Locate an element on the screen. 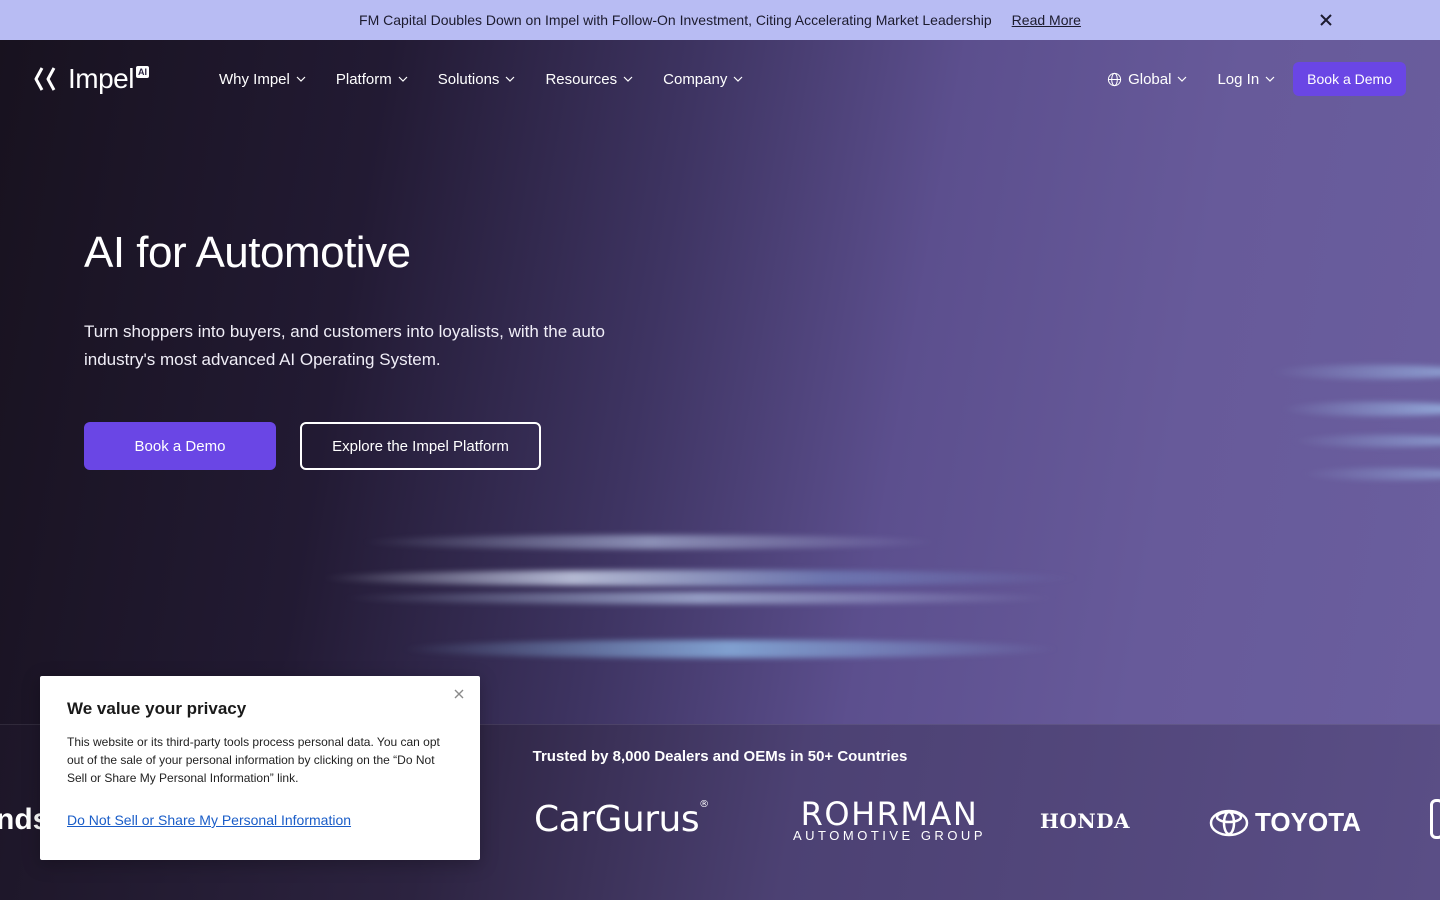 The height and width of the screenshot is (900, 1440). nav-right: Global Log In Book a Demo is located at coordinates (1256, 79).